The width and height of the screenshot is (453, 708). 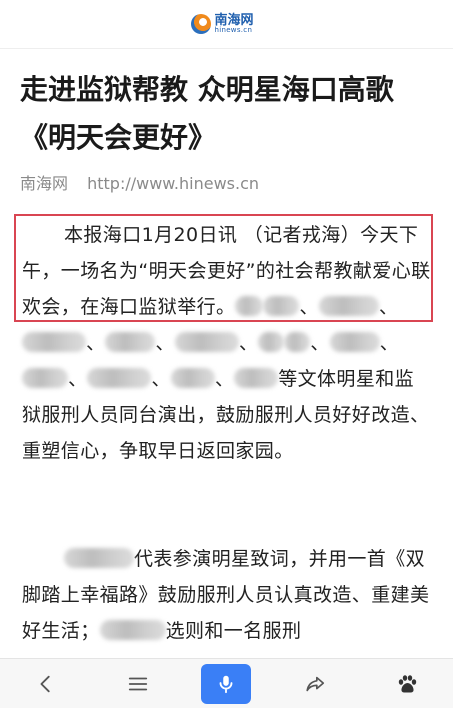 I want to click on share-button, so click(x=315, y=684).